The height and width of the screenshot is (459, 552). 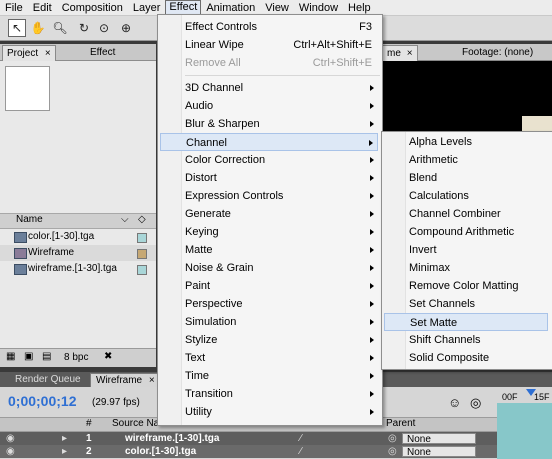 I want to click on menu-item-calculations: Calculations, so click(x=466, y=196).